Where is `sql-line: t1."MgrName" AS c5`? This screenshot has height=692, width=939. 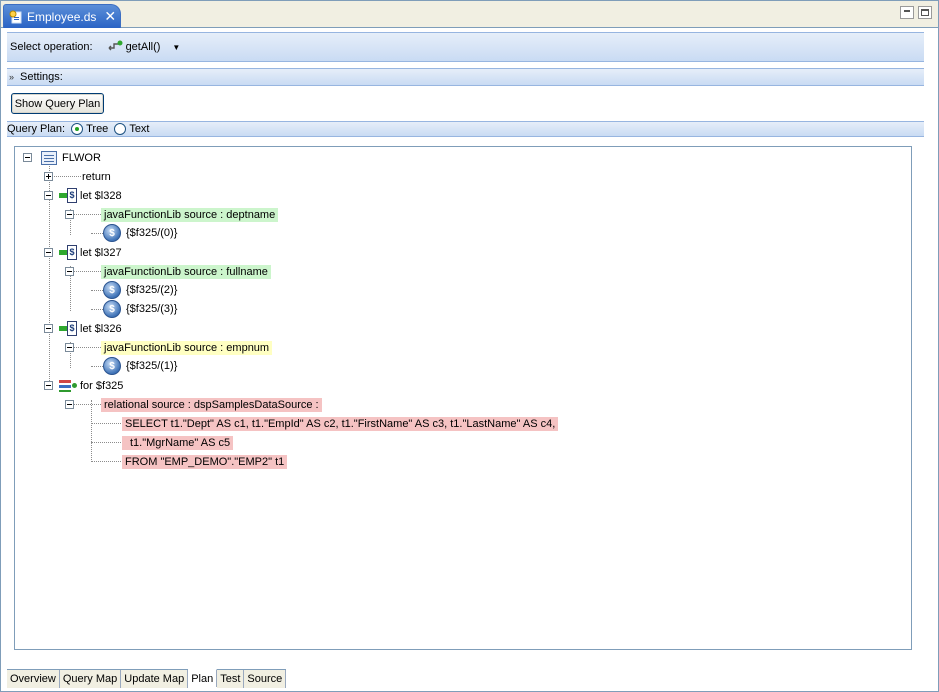 sql-line: t1."MgrName" AS c5 is located at coordinates (178, 443).